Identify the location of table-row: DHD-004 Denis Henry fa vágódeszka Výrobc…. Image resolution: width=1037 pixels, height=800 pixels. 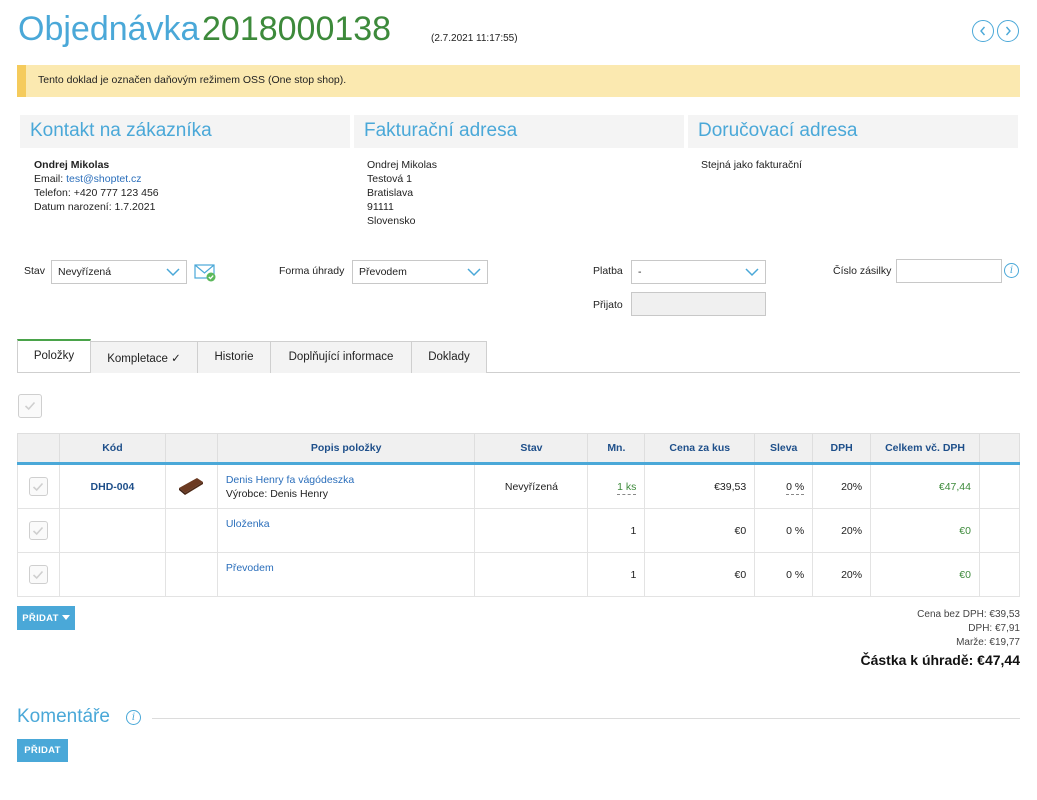
(519, 486).